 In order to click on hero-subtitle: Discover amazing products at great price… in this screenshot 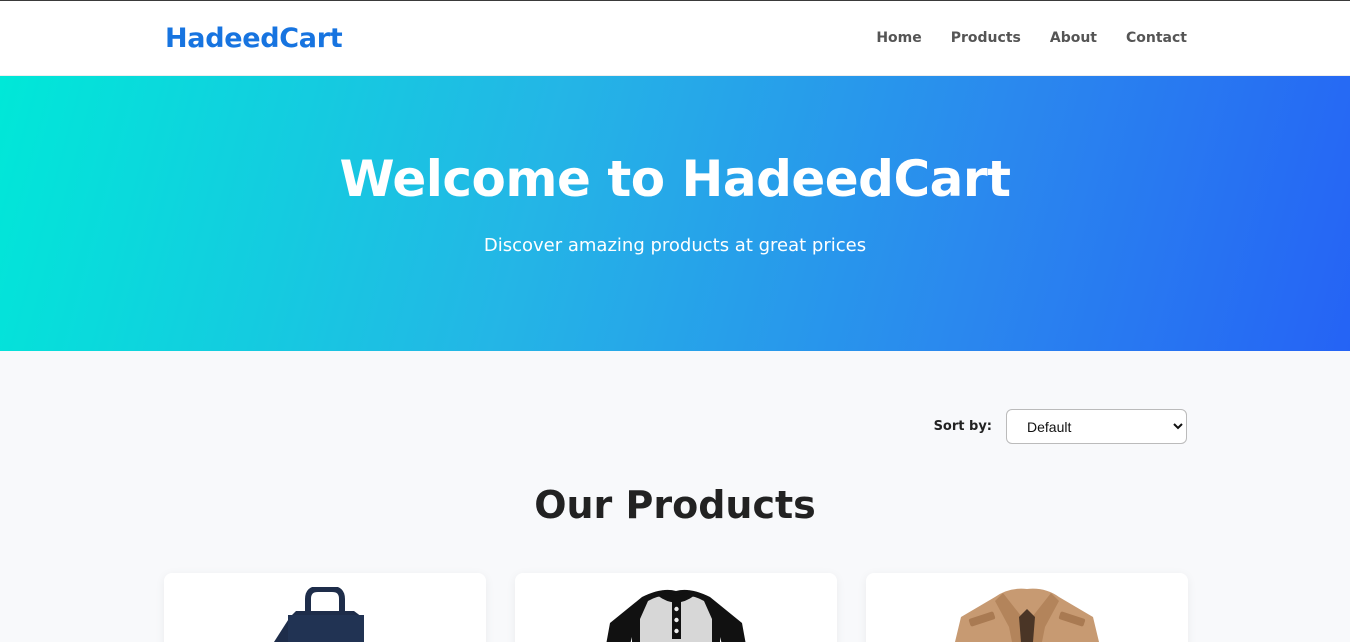, I will do `click(675, 245)`.